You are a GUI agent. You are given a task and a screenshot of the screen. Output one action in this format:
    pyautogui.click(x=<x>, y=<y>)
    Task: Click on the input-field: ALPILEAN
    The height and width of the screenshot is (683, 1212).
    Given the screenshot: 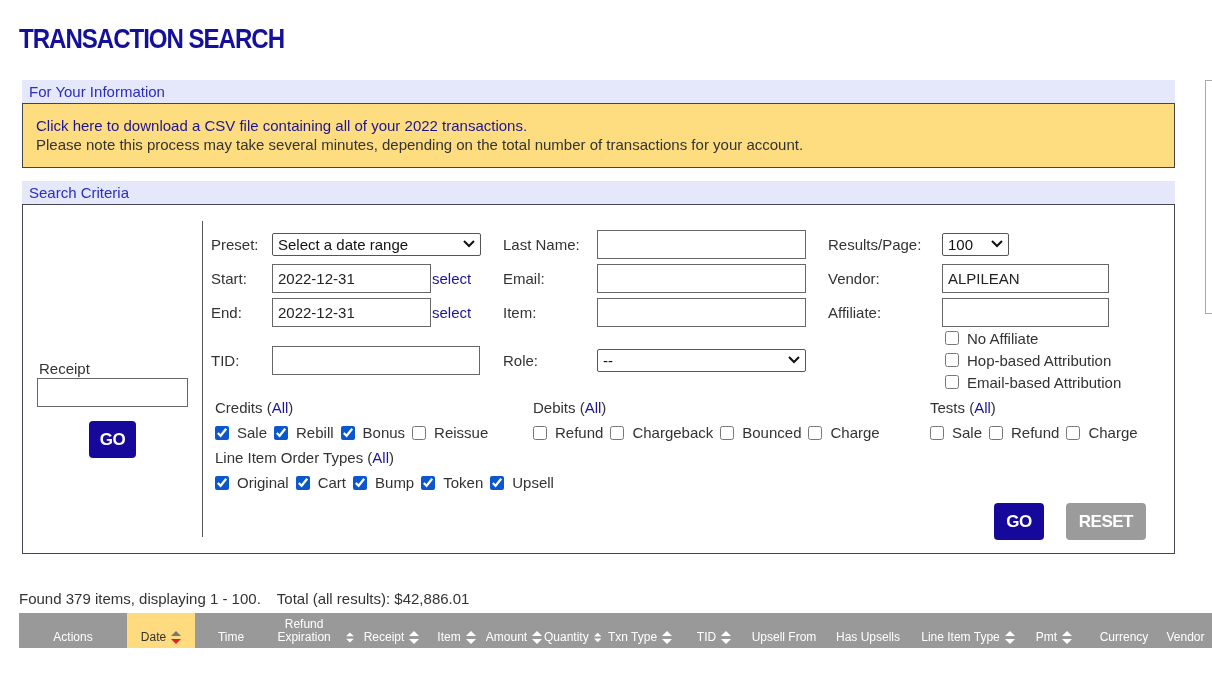 What is the action you would take?
    pyautogui.click(x=1025, y=278)
    